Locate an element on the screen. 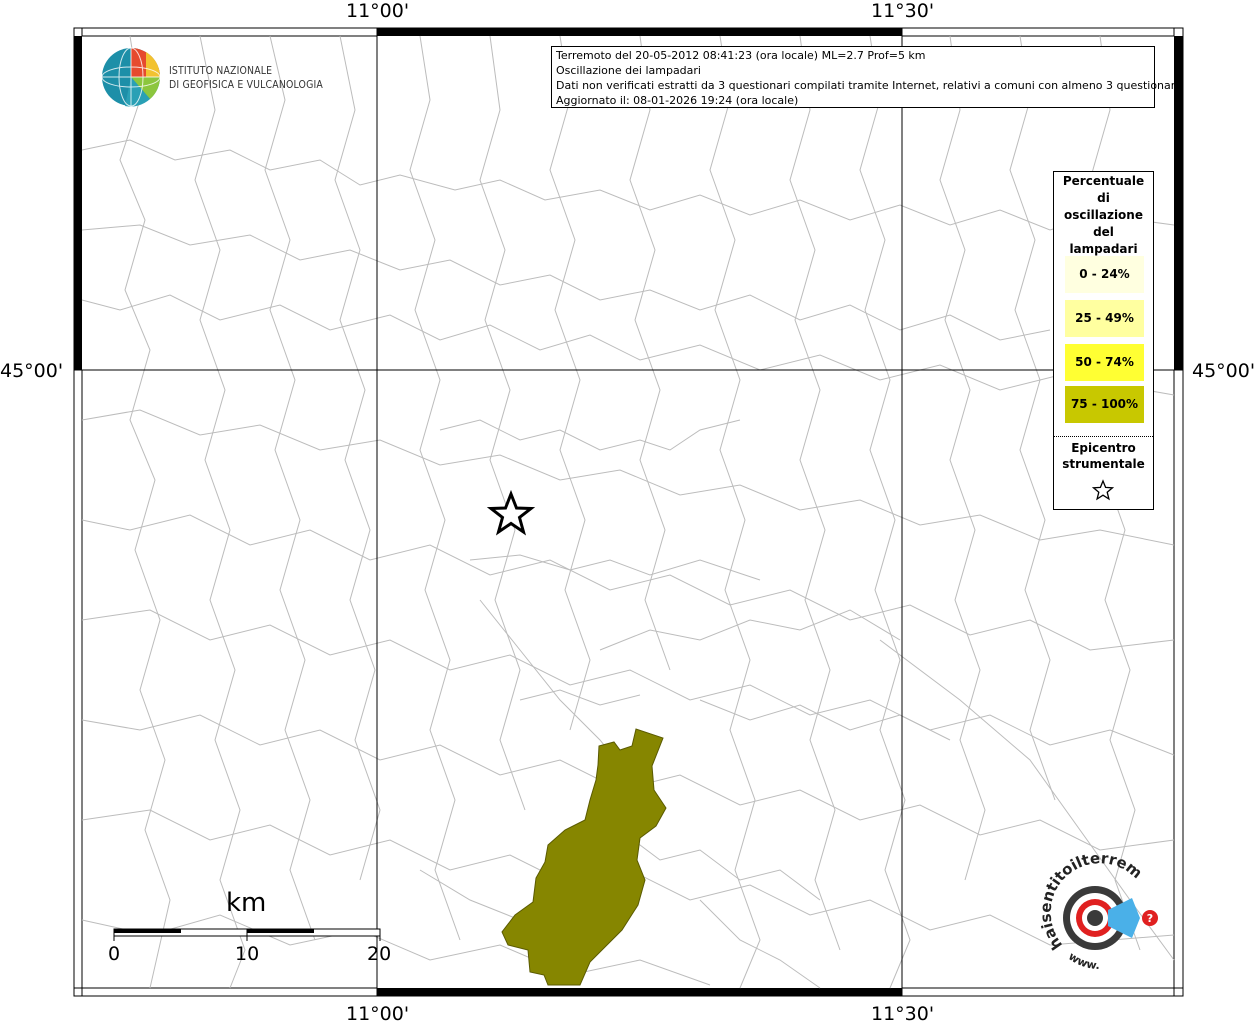 The width and height of the screenshot is (1256, 1025). legend-epicenter-line1: Epicentro is located at coordinates (1103, 448).